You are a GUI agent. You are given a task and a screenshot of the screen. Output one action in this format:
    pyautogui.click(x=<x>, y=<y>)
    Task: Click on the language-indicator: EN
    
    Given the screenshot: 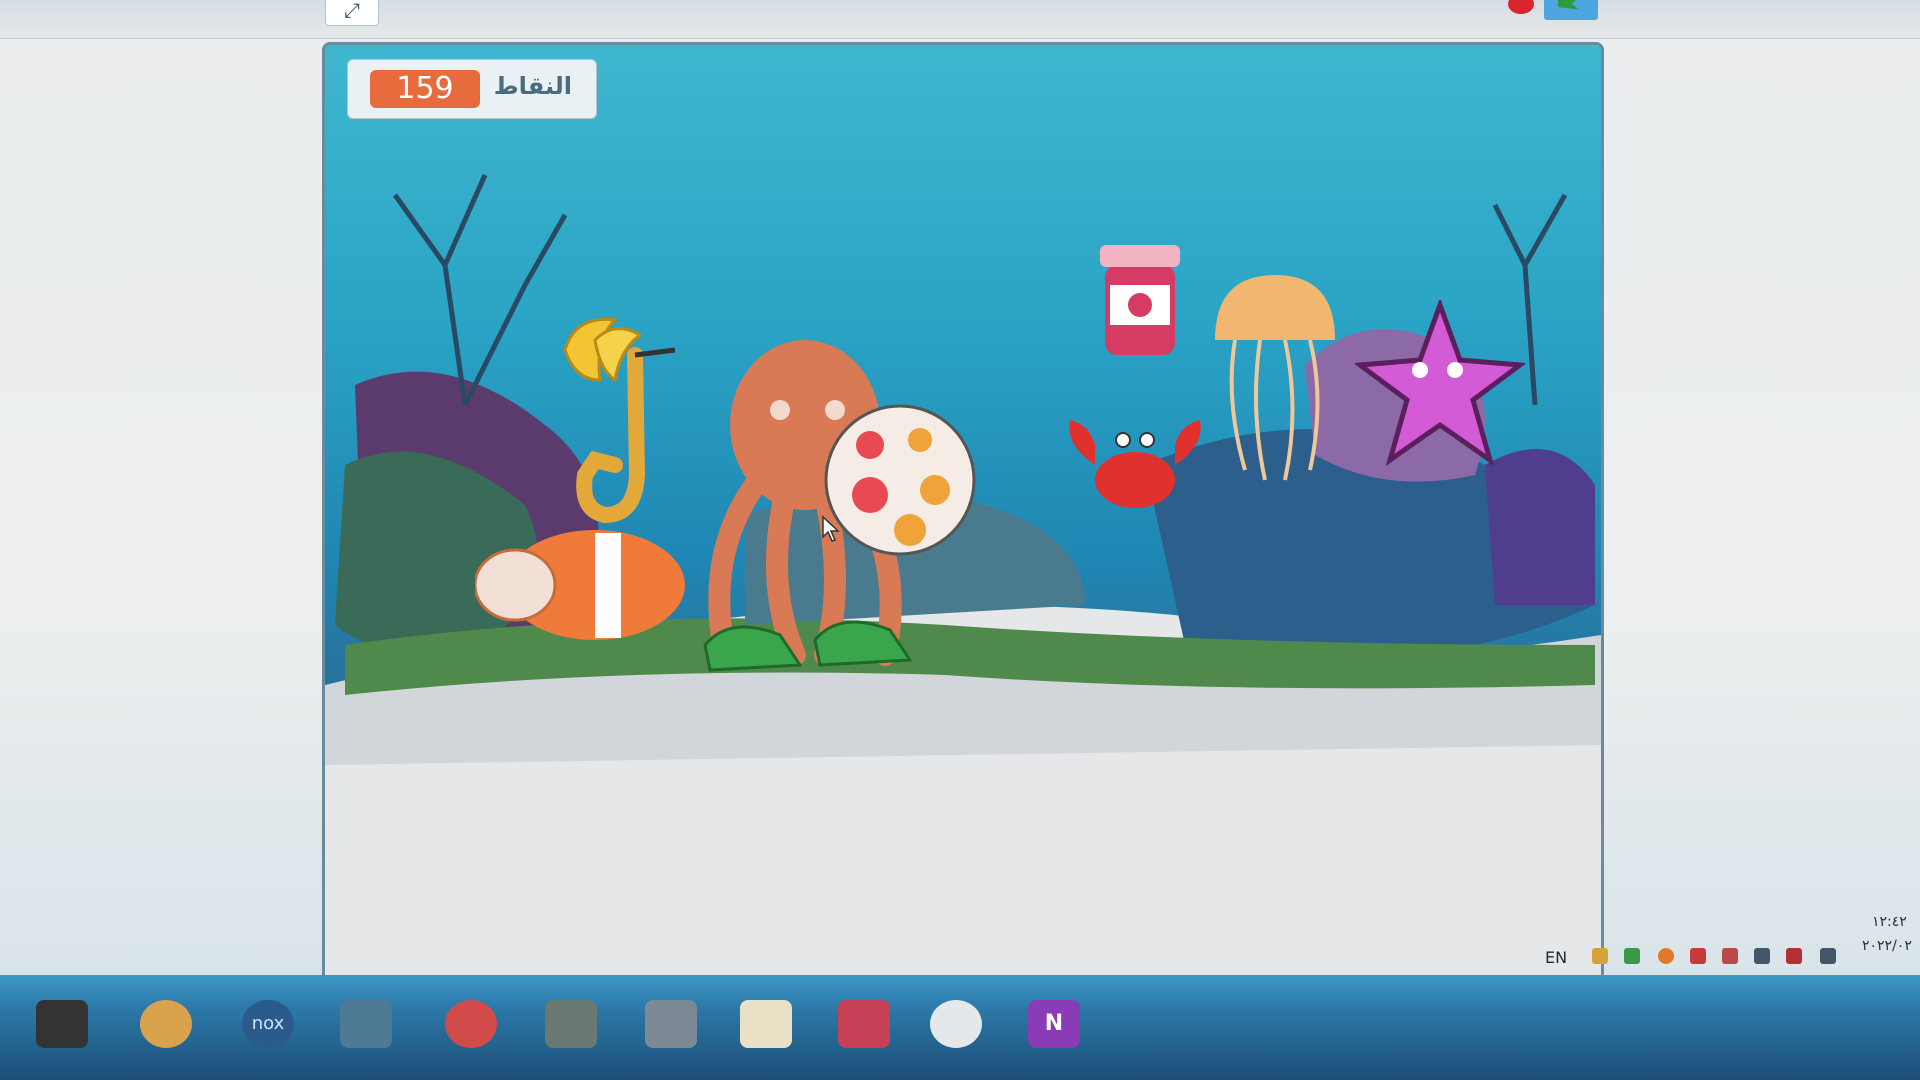 What is the action you would take?
    pyautogui.click(x=1556, y=957)
    